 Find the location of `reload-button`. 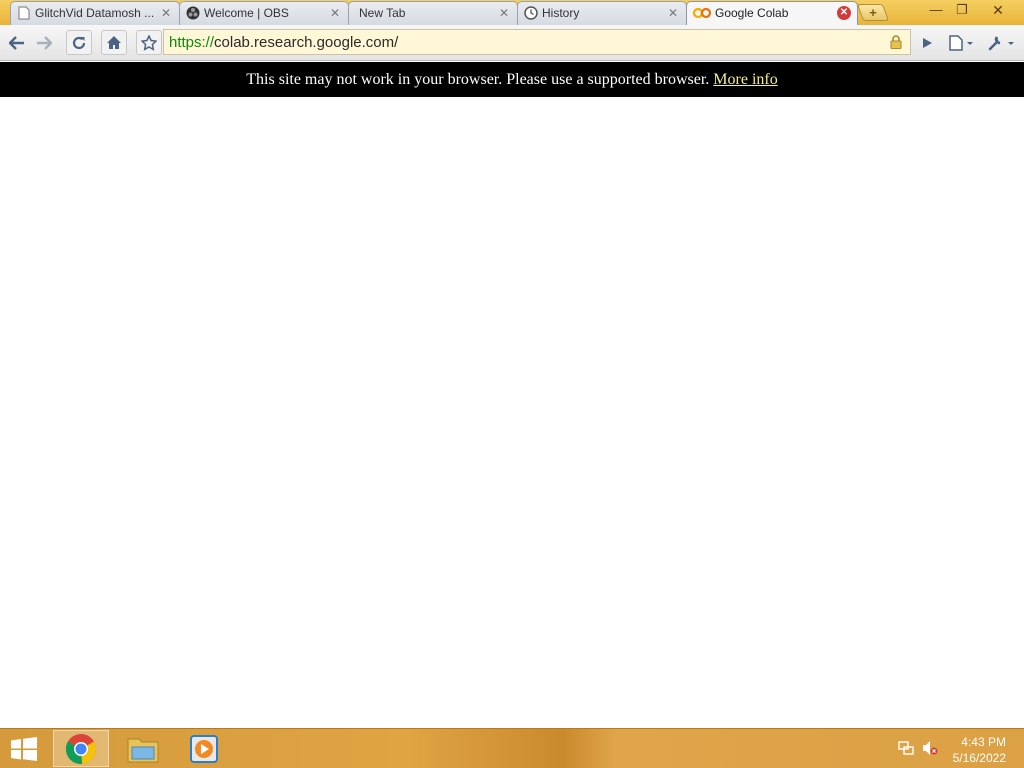

reload-button is located at coordinates (79, 42).